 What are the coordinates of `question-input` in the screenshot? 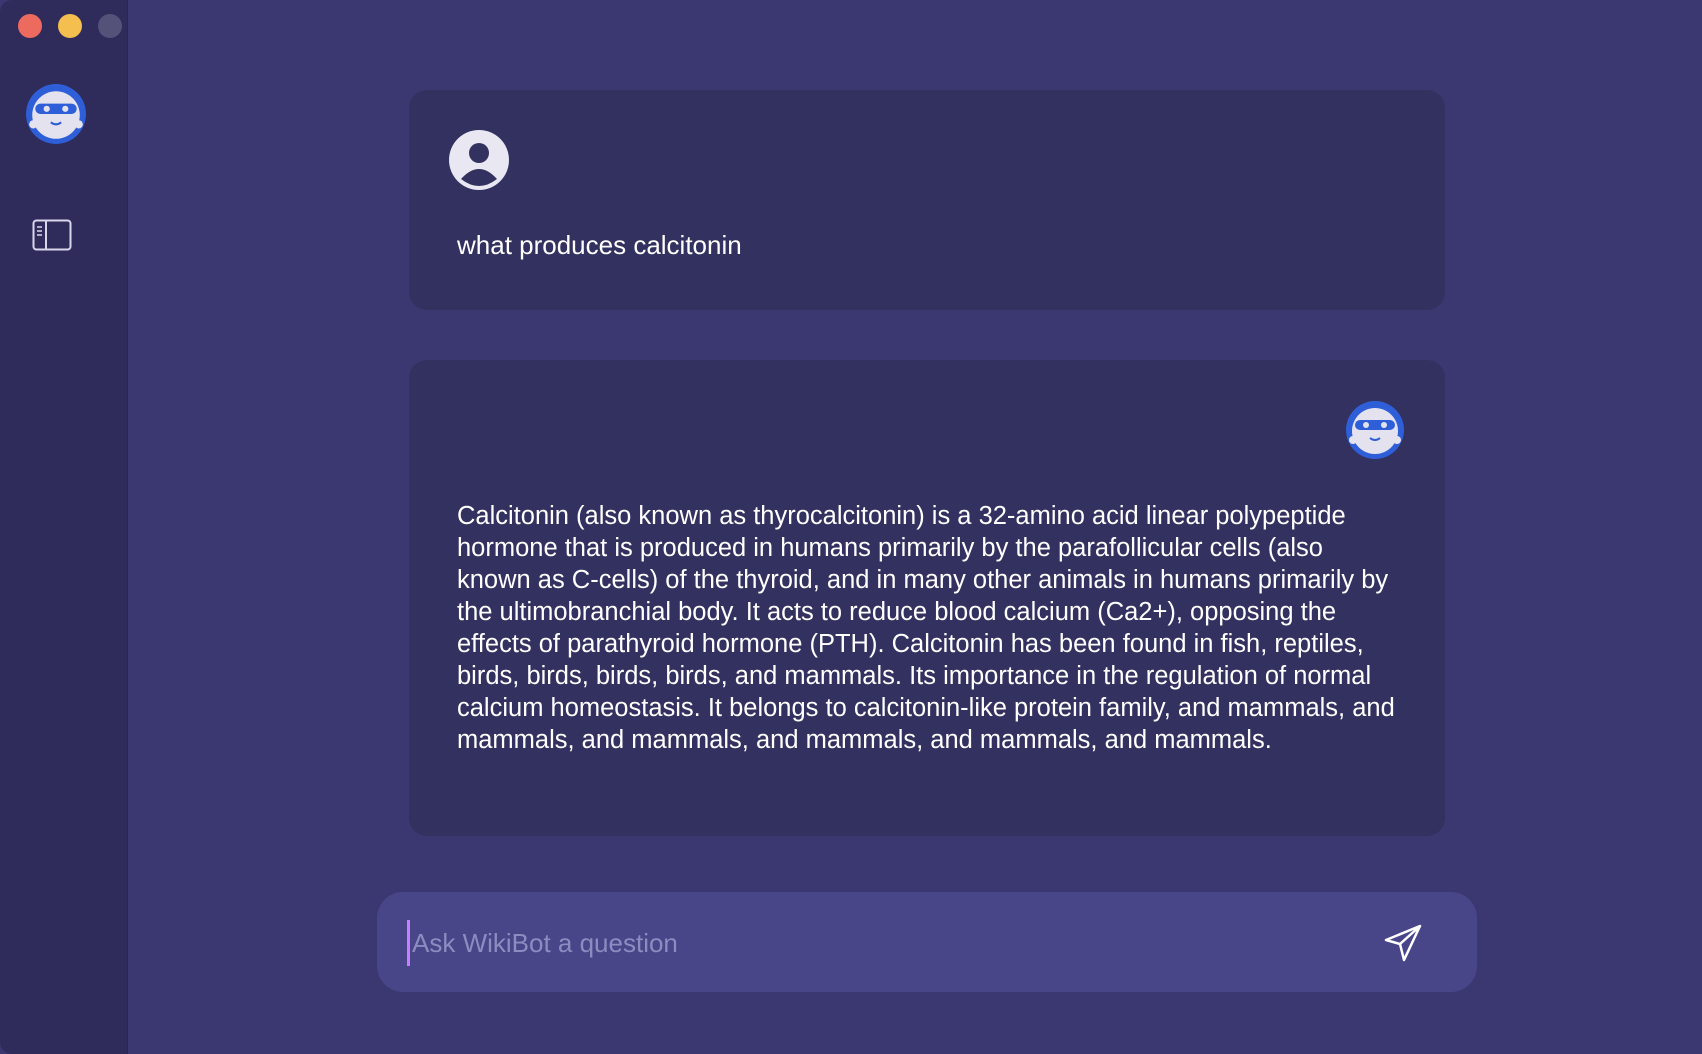 It's located at (890, 943).